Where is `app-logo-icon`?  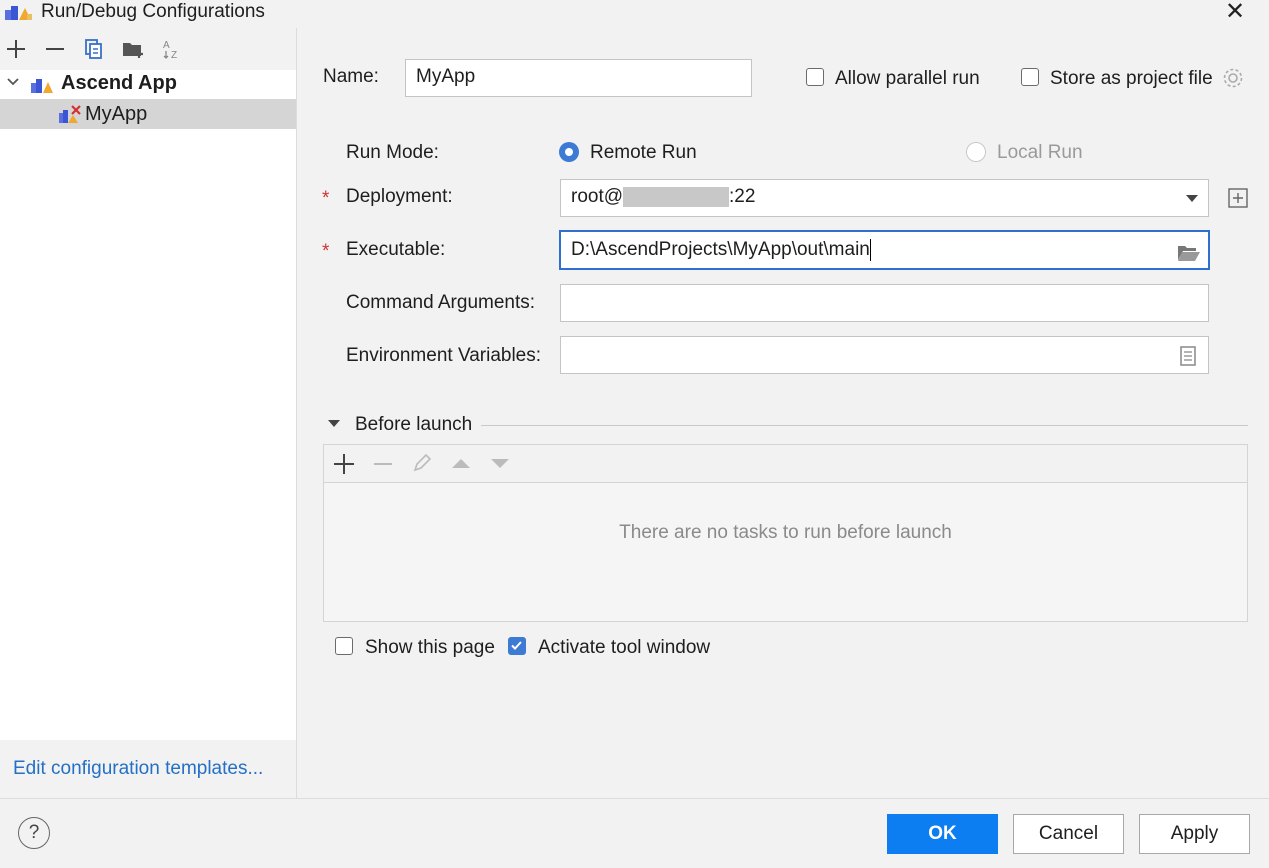
app-logo-icon is located at coordinates (20, 15).